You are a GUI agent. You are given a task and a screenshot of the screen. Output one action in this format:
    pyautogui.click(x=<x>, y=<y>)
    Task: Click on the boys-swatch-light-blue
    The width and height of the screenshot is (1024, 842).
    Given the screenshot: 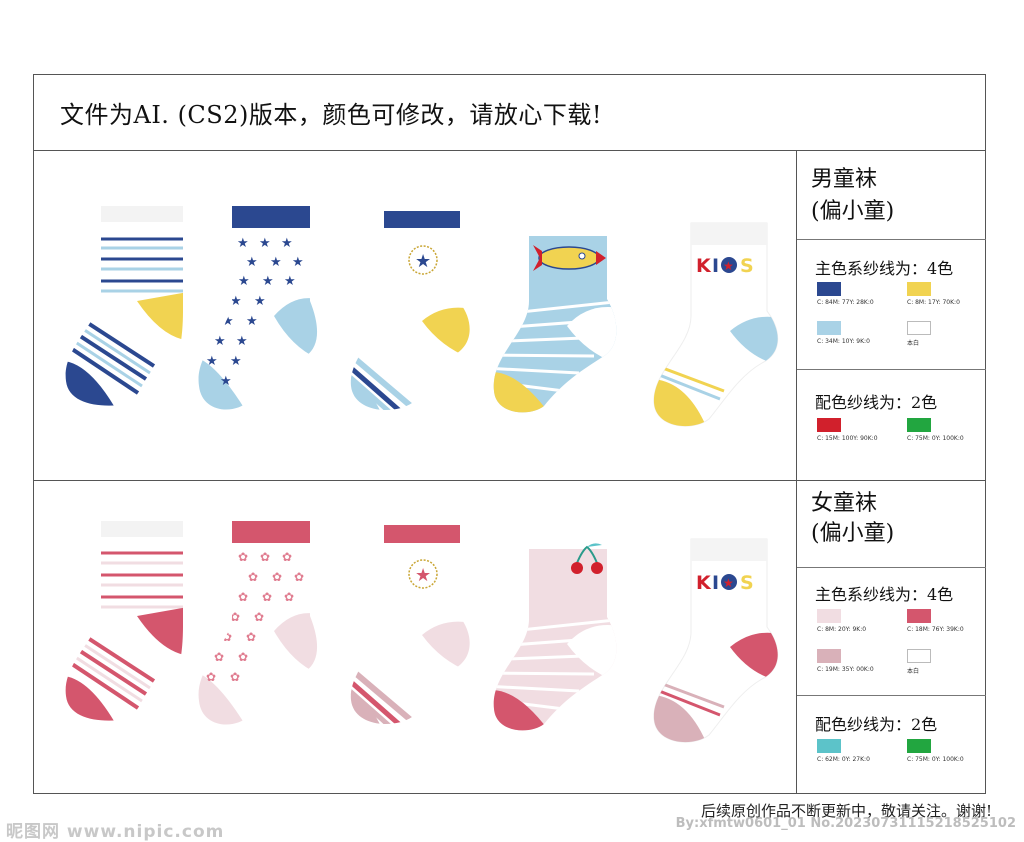 What is the action you would take?
    pyautogui.click(x=829, y=328)
    